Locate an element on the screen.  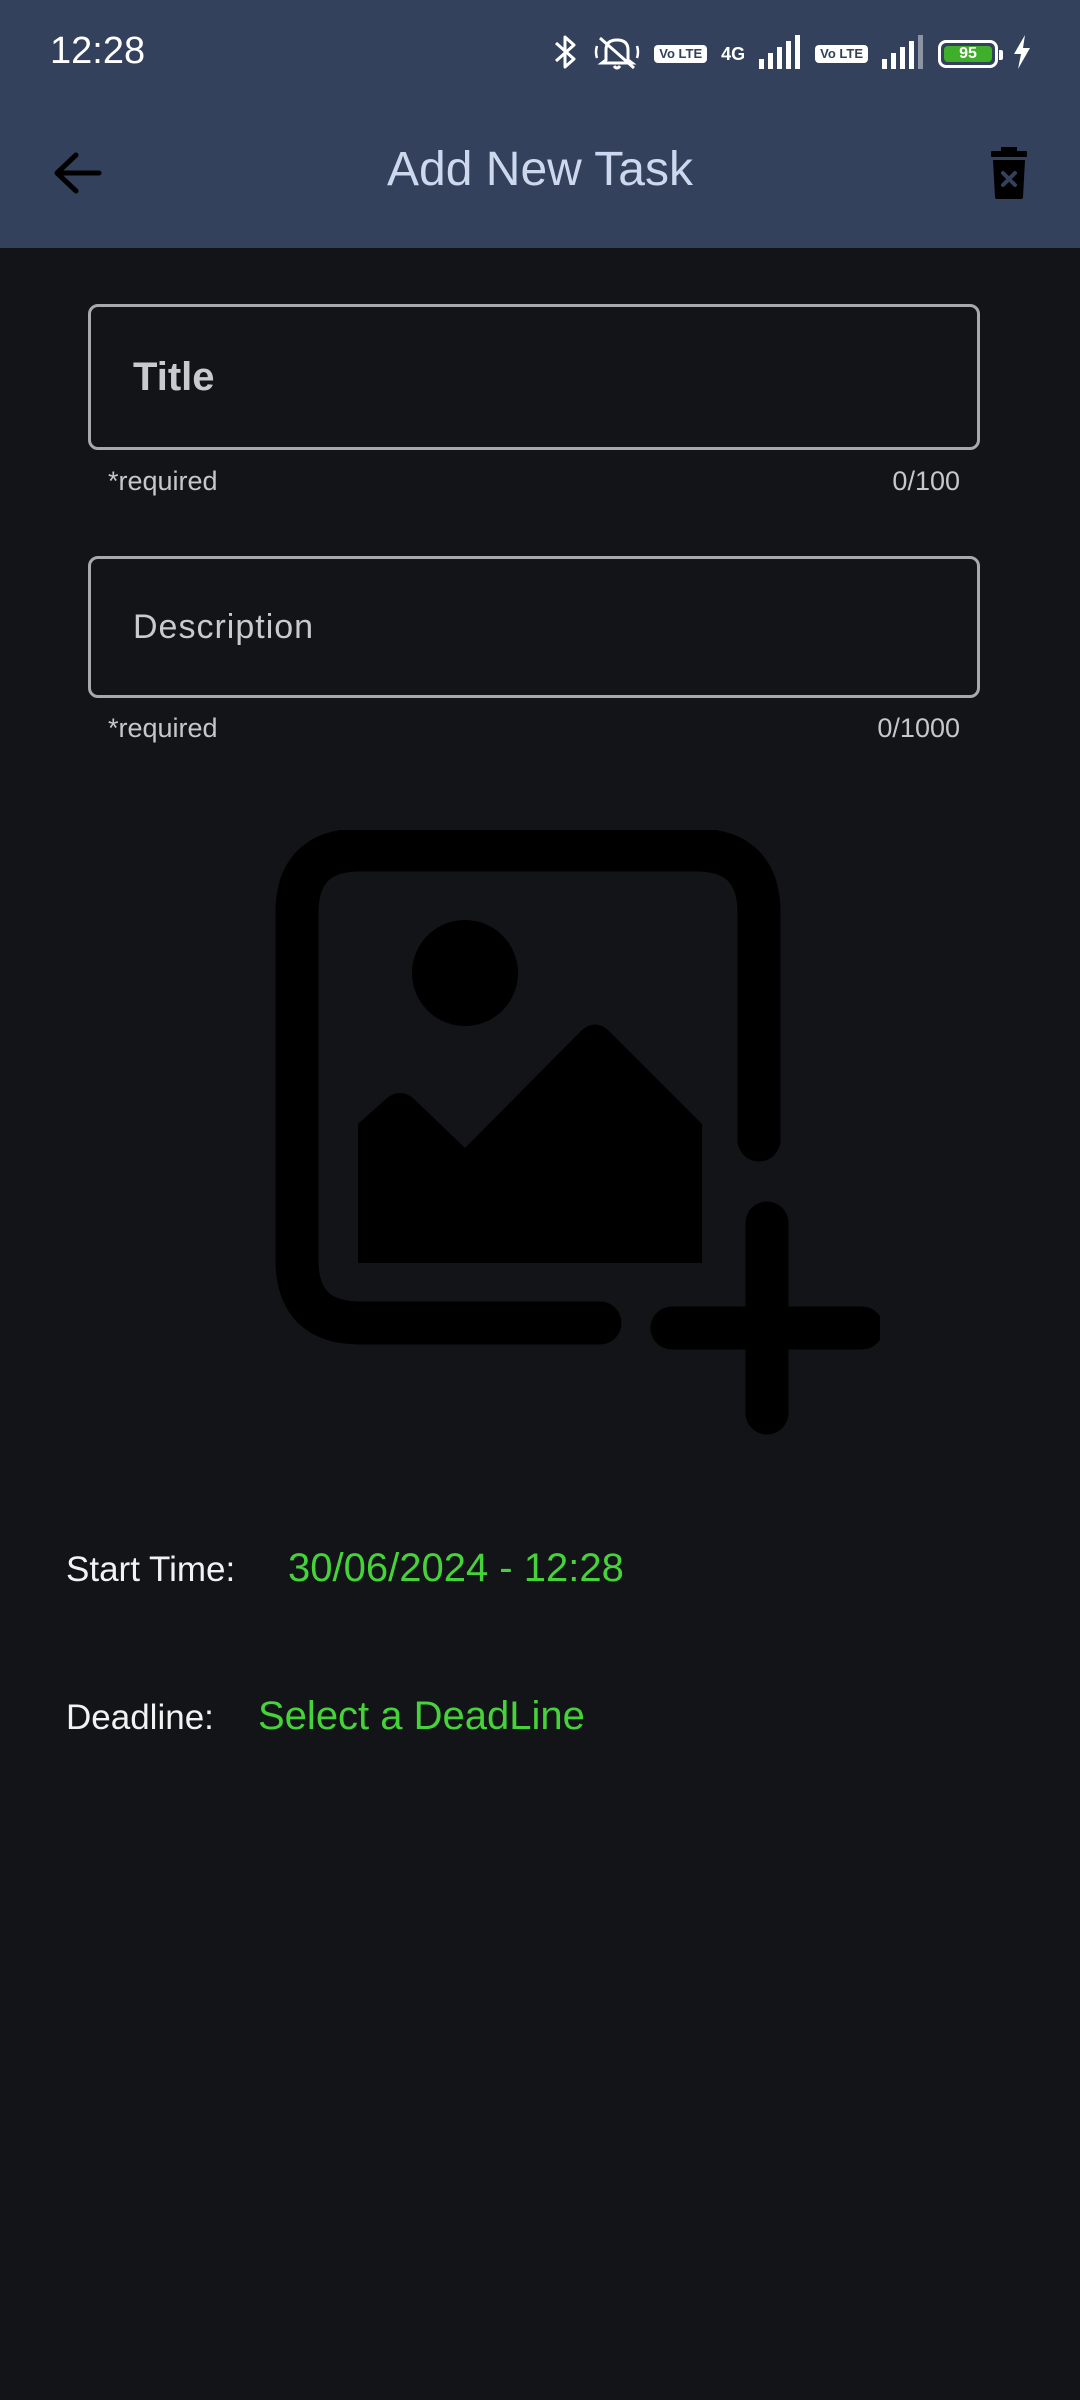
mute-icon is located at coordinates (617, 54).